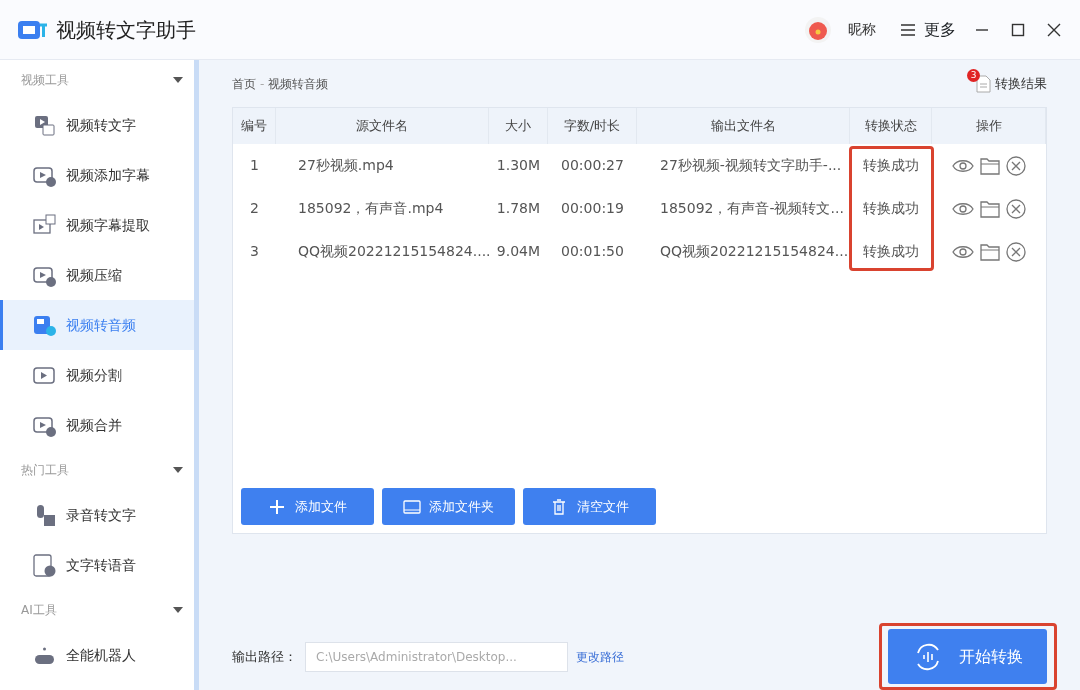 The image size is (1080, 690). What do you see at coordinates (97, 175) in the screenshot?
I see `sidebar-item: 视频添加字幕` at bounding box center [97, 175].